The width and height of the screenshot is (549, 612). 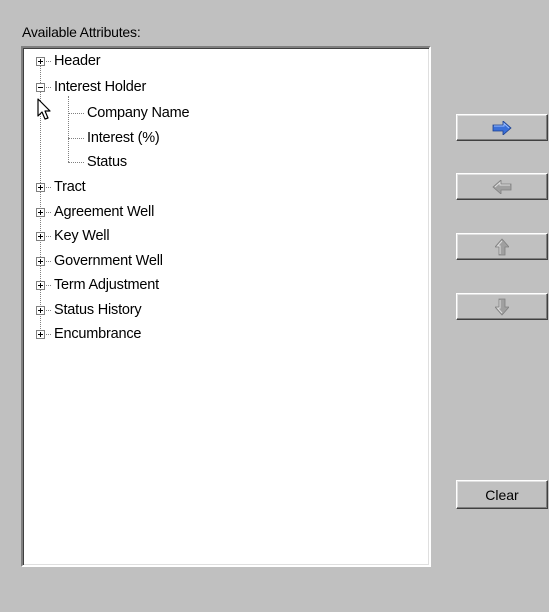 What do you see at coordinates (100, 87) in the screenshot?
I see `tree-item-interest-holder: Interest Holder` at bounding box center [100, 87].